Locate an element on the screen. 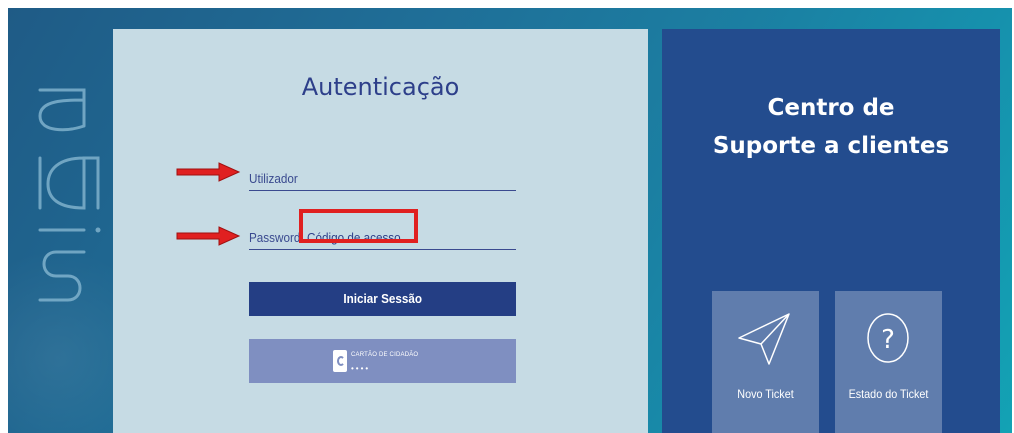  login-button-label: Iniciar Sessão is located at coordinates (382, 298).